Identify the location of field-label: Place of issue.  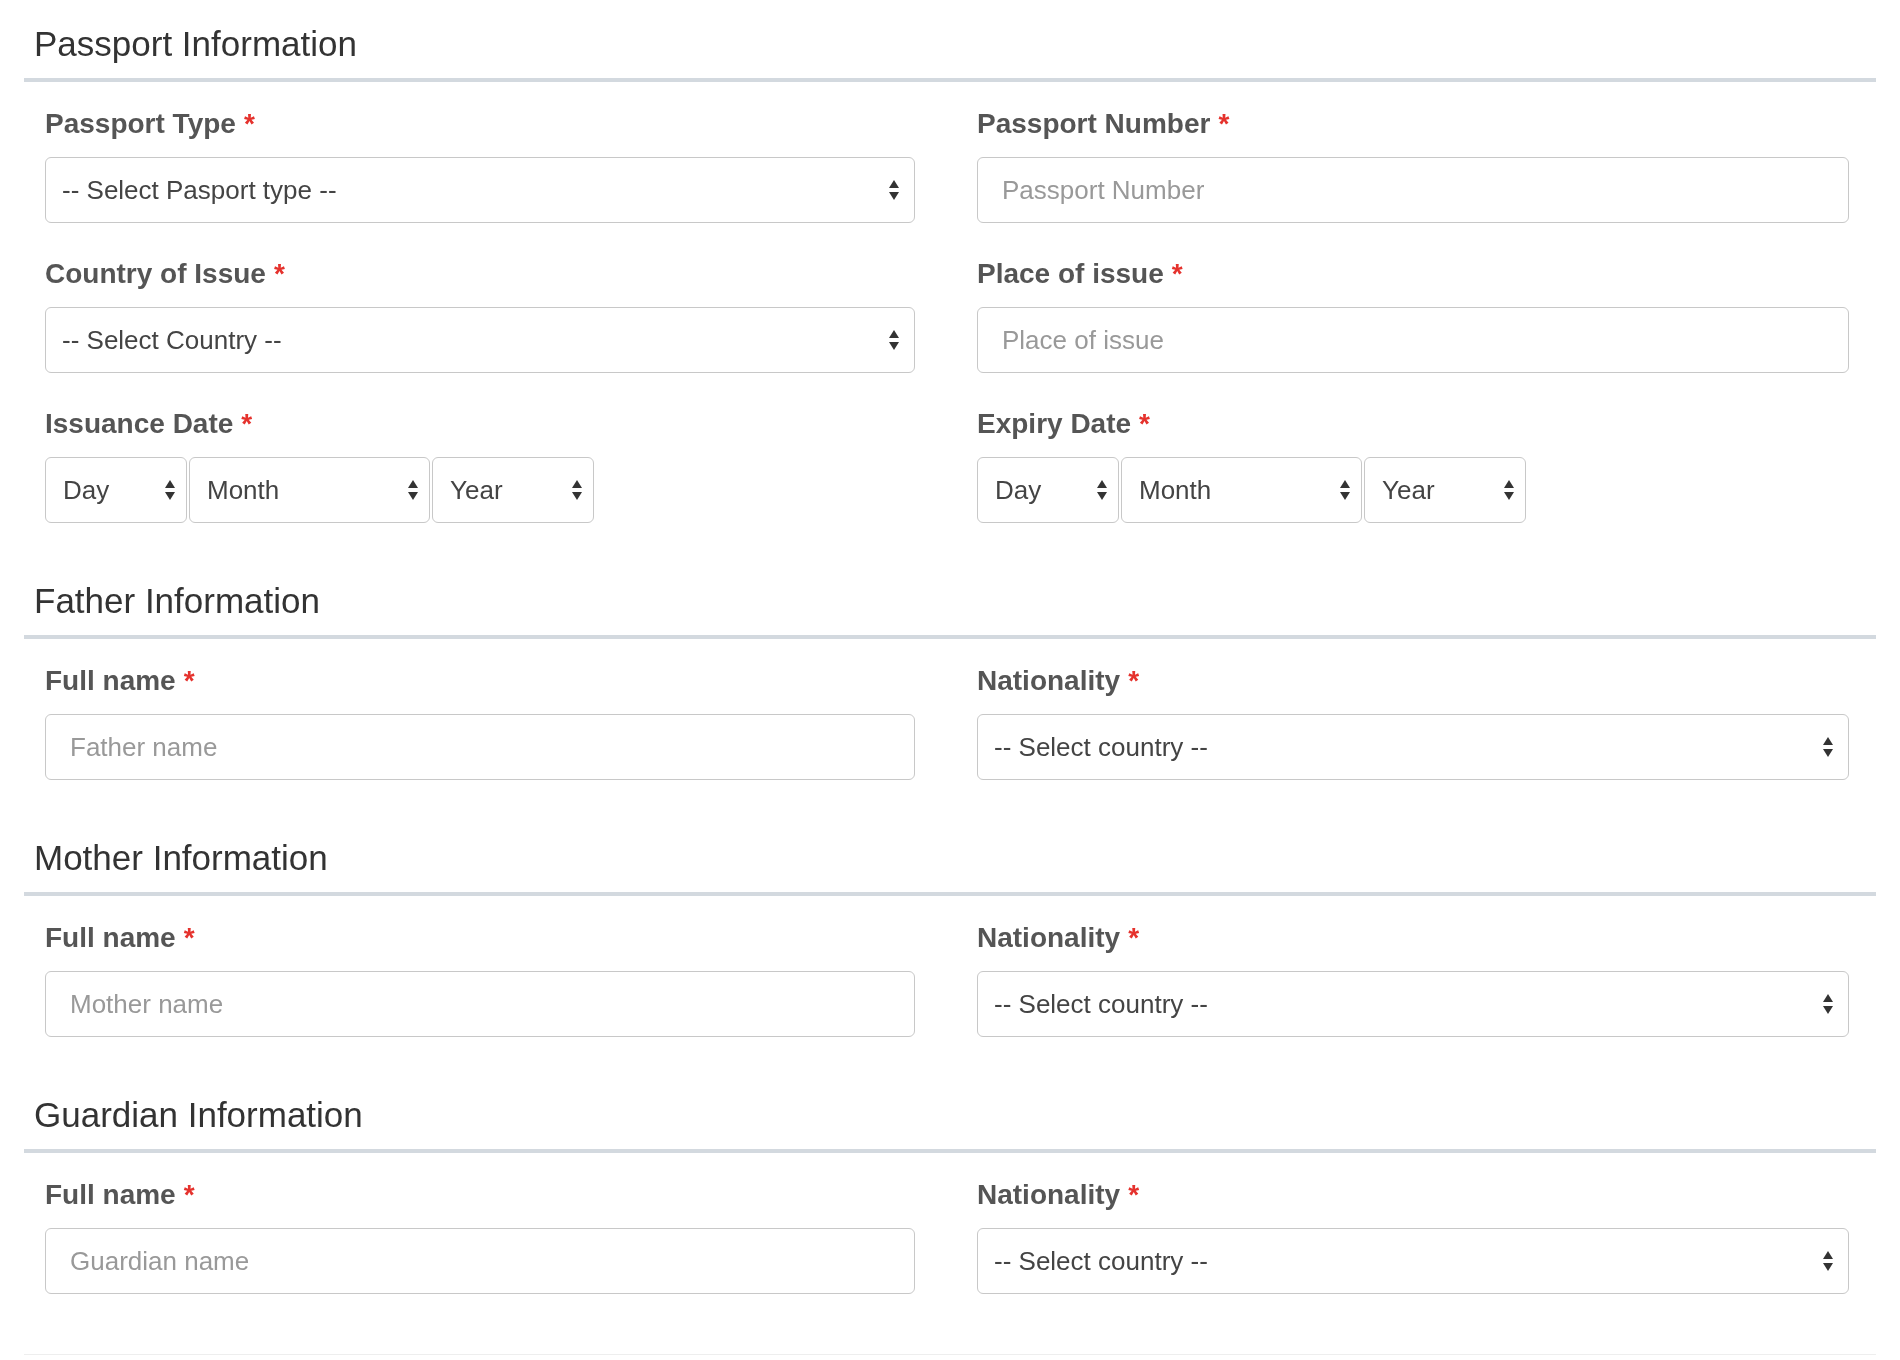
(1070, 274).